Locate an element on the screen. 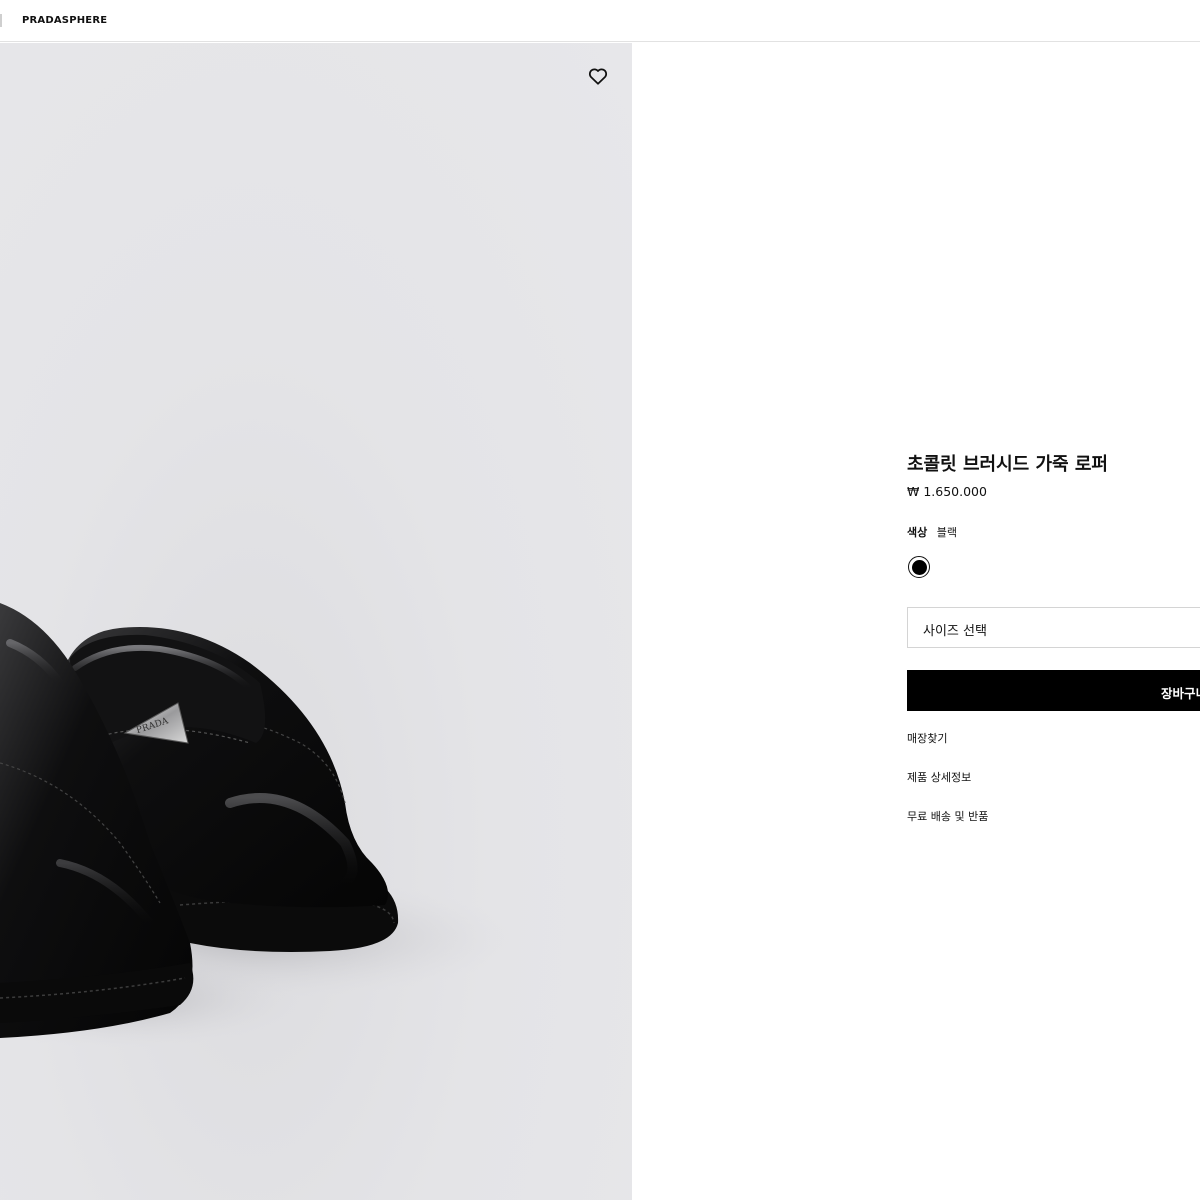 This screenshot has height=1200, width=1200. nav-link-pradasphere: PRADASPHERE is located at coordinates (64, 20).